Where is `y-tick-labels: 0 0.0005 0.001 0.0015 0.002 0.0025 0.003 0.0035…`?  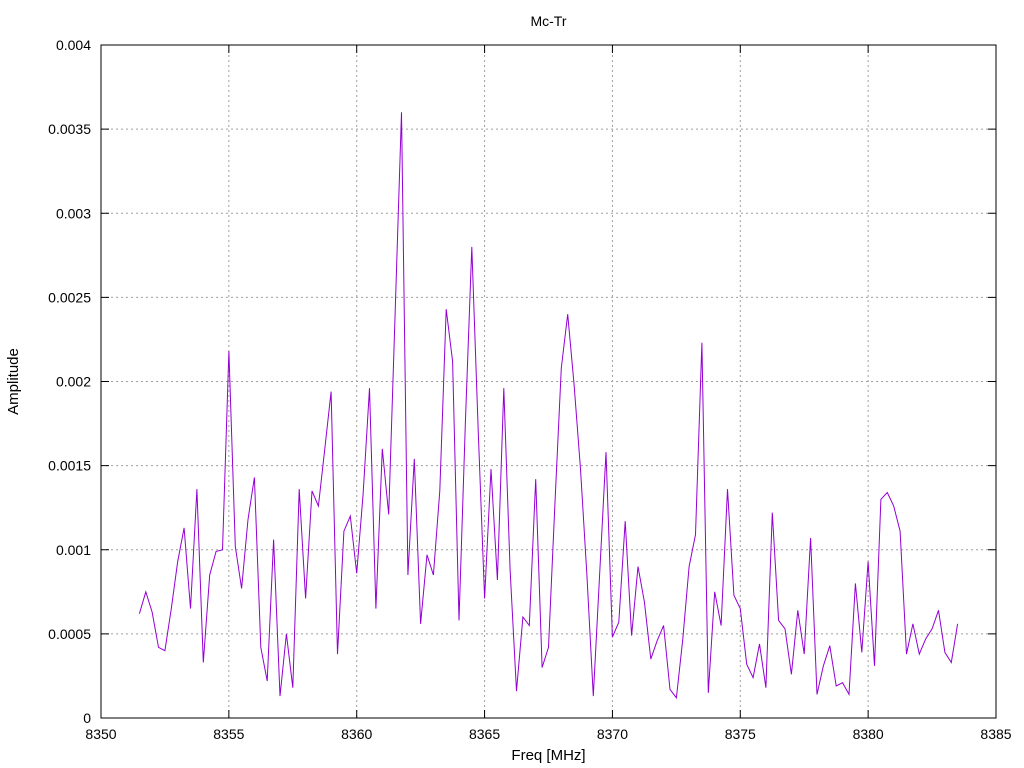 y-tick-labels: 0 0.0005 0.001 0.0015 0.002 0.0025 0.003 0.0035… is located at coordinates (69, 381).